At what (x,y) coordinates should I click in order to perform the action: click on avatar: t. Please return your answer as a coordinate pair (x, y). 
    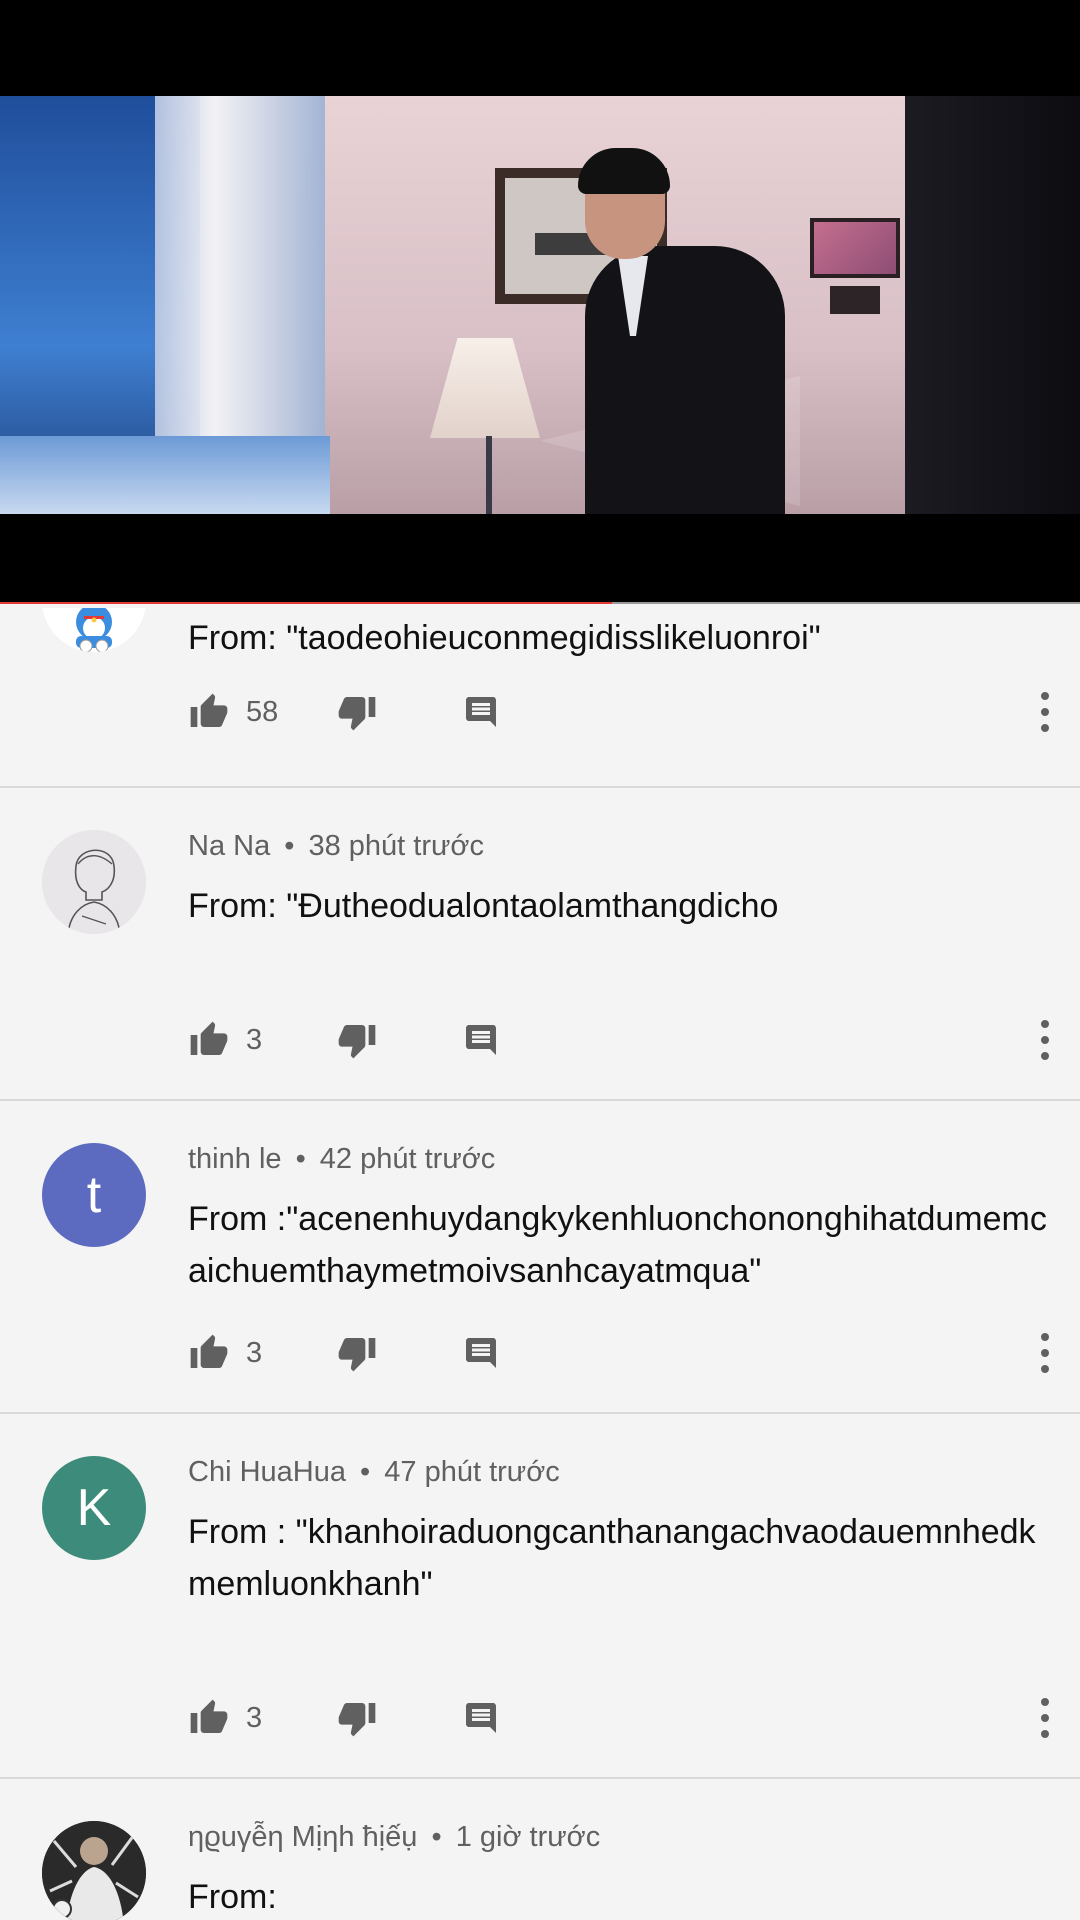
    Looking at the image, I should click on (94, 1195).